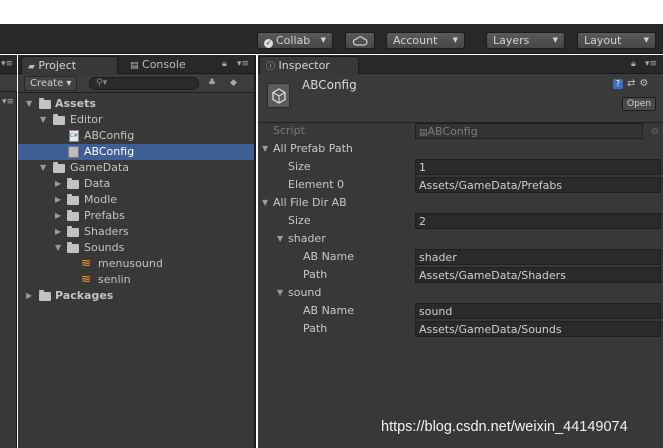  I want to click on shader-ab-name-field: shader, so click(538, 257).